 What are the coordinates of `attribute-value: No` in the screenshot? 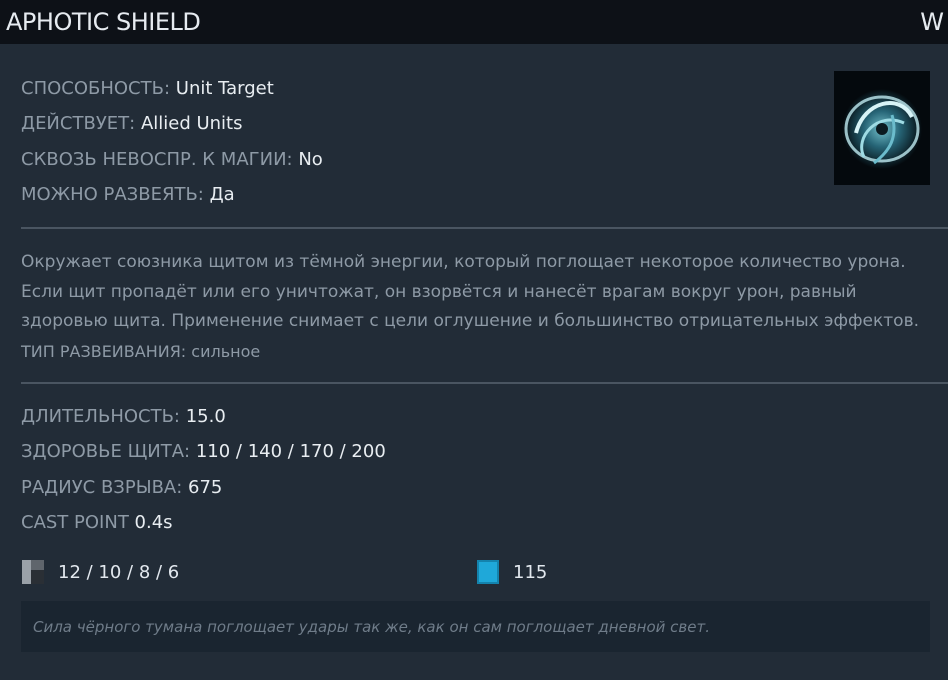 It's located at (310, 159).